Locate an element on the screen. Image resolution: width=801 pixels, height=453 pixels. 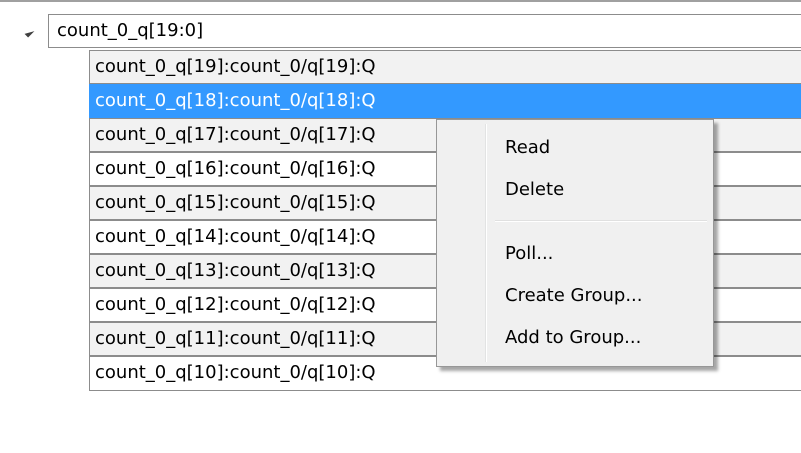
tree-item-row-selected: count_0_q[18]:count_0/q[18]:Q is located at coordinates (445, 101).